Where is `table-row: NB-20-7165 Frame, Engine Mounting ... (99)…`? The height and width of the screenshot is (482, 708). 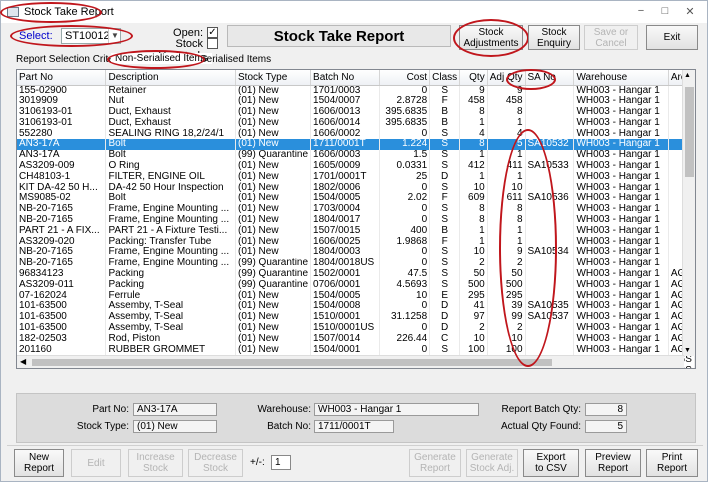 table-row: NB-20-7165 Frame, Engine Mounting ... (99)… is located at coordinates (356, 263).